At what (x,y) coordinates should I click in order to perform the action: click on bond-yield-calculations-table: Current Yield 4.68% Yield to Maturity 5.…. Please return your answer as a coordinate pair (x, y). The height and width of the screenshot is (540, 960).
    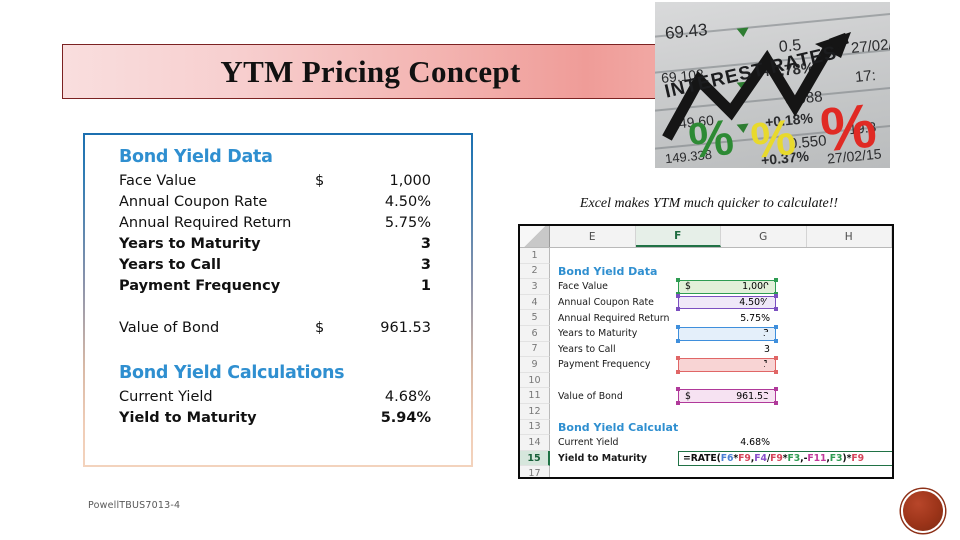
    Looking at the image, I should click on (275, 407).